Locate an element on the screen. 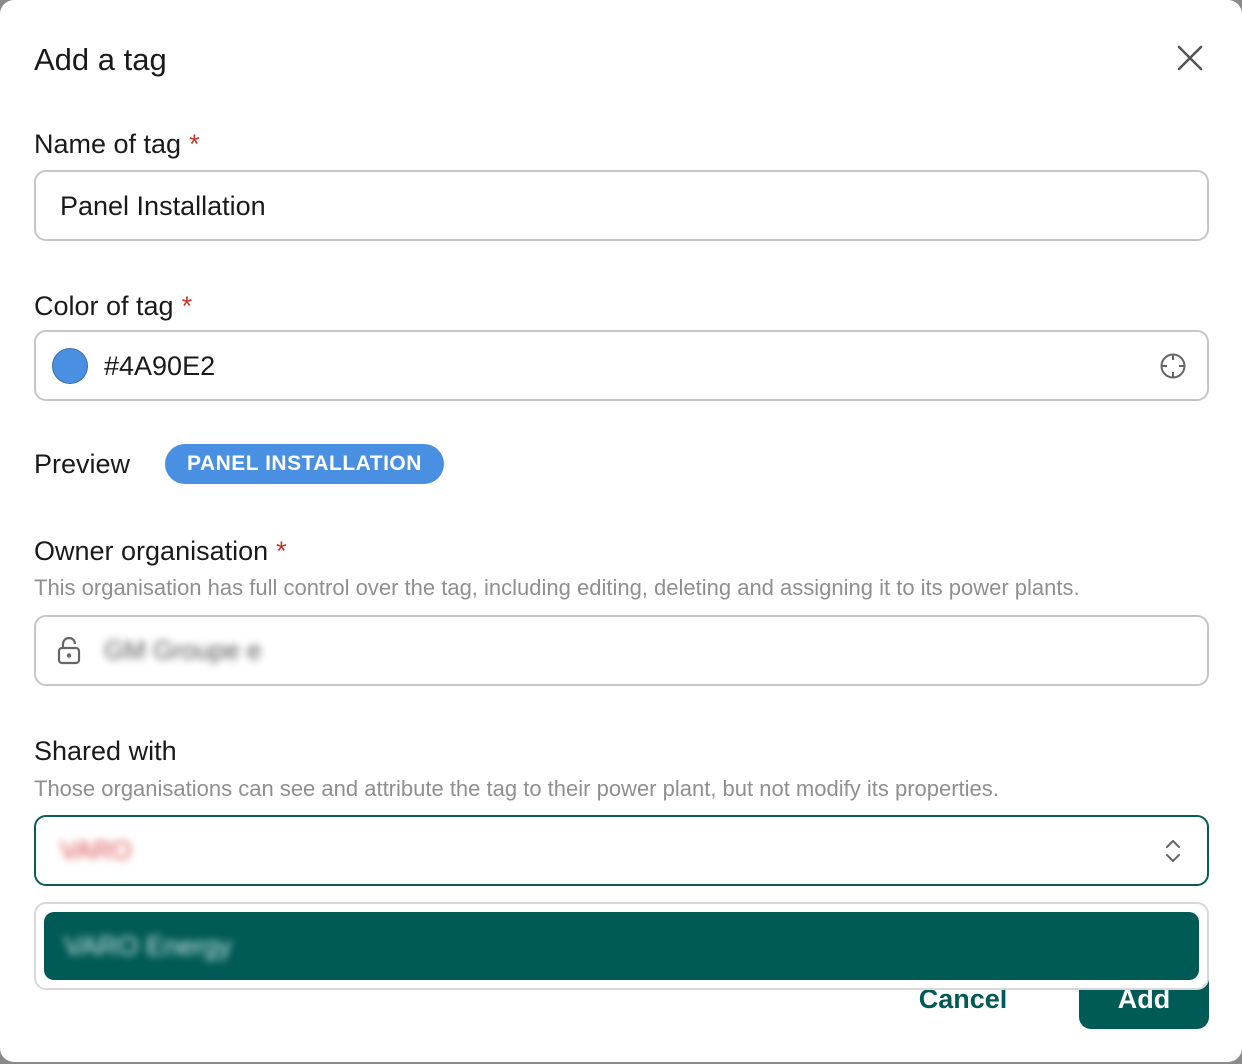  name-of-tag-label-text: Name of tag is located at coordinates (108, 144).